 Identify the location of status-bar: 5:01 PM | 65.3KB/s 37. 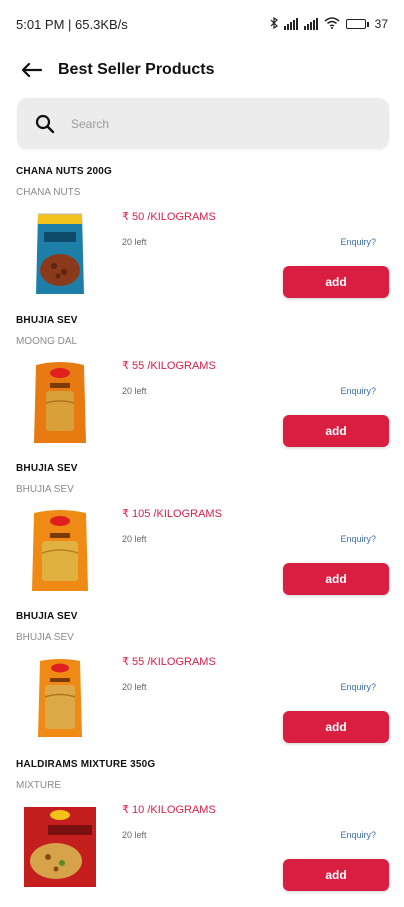
(202, 24).